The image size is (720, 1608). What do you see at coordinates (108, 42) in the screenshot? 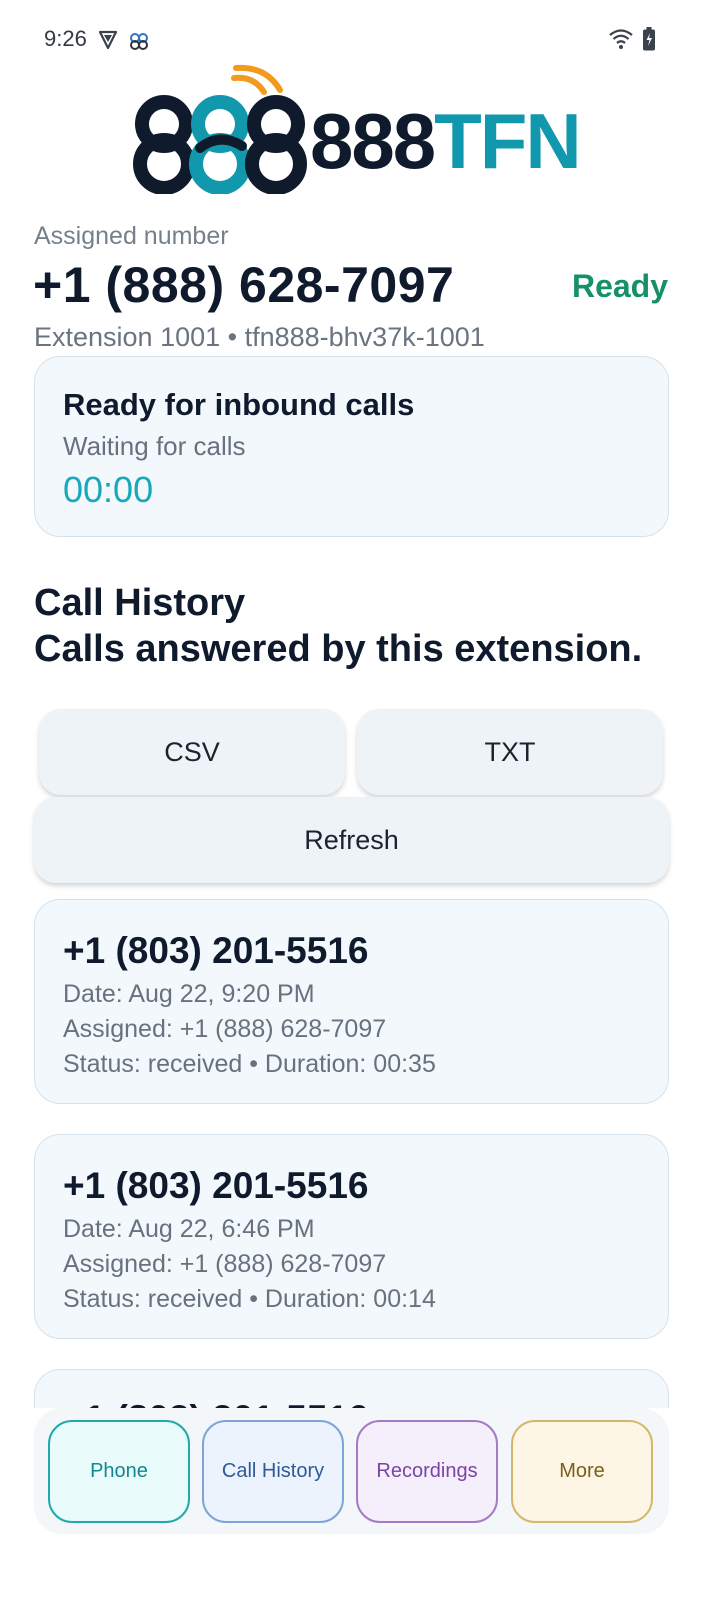
I see `shield-icon` at bounding box center [108, 42].